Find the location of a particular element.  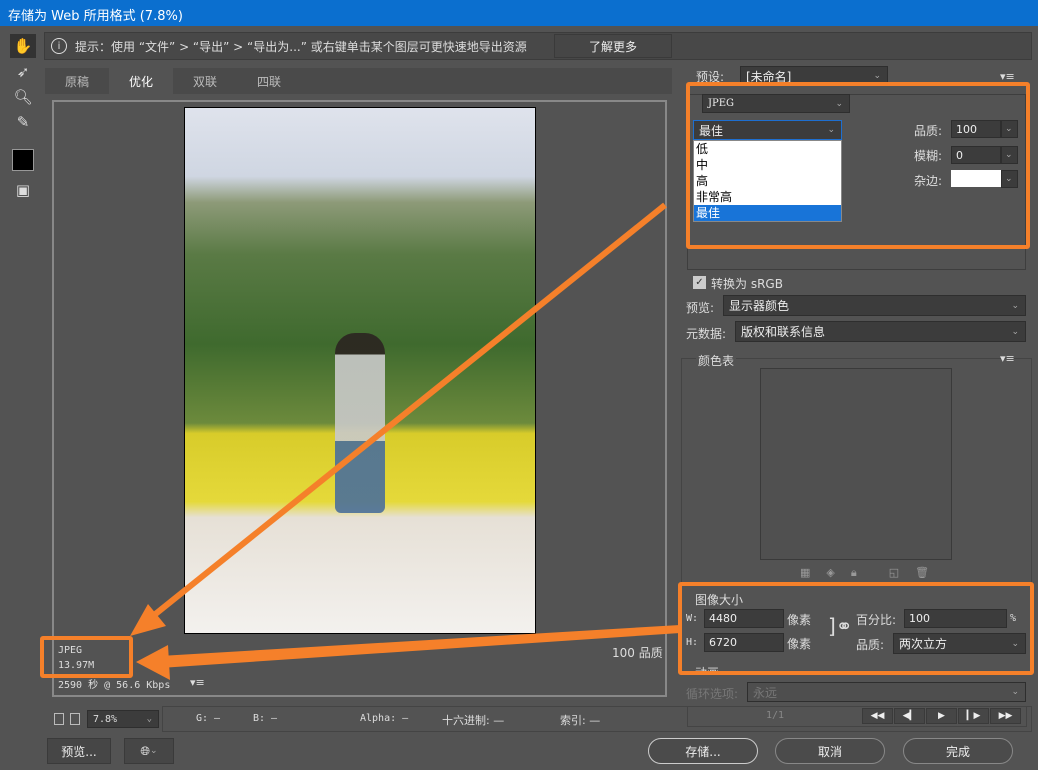

arrow-head is located at coordinates (153, 662).